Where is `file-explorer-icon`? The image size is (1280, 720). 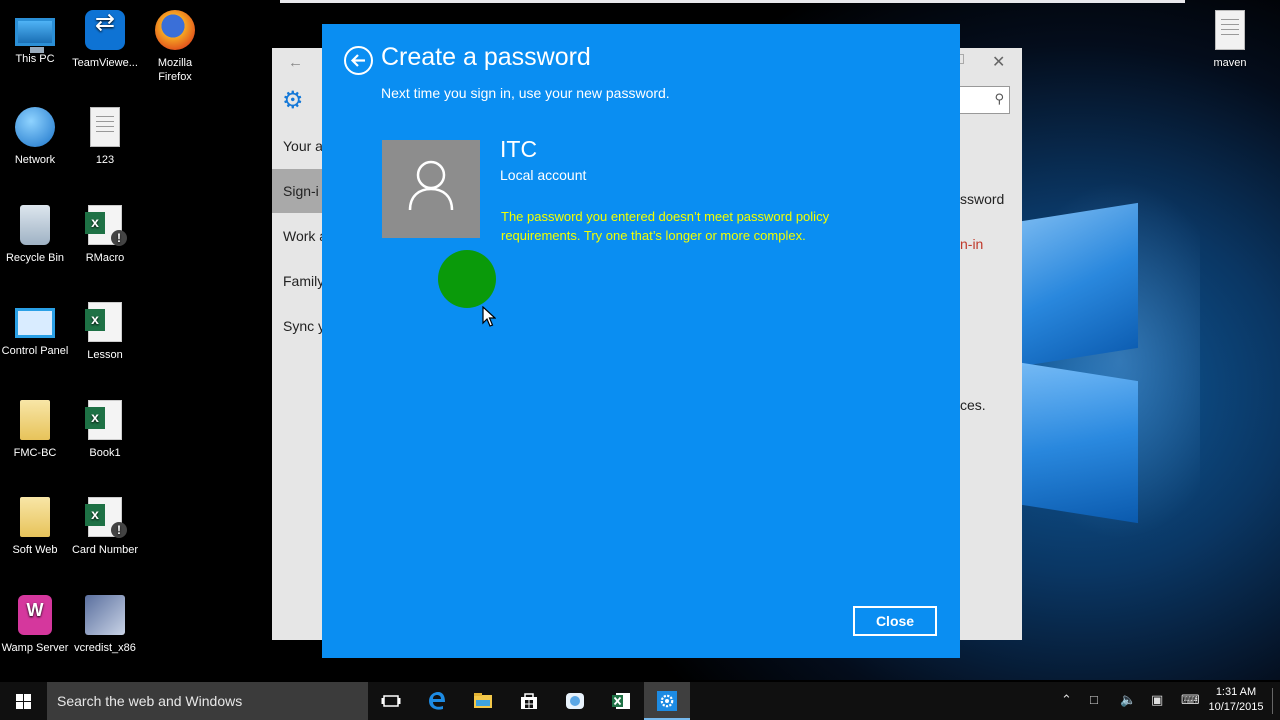 file-explorer-icon is located at coordinates (483, 700).